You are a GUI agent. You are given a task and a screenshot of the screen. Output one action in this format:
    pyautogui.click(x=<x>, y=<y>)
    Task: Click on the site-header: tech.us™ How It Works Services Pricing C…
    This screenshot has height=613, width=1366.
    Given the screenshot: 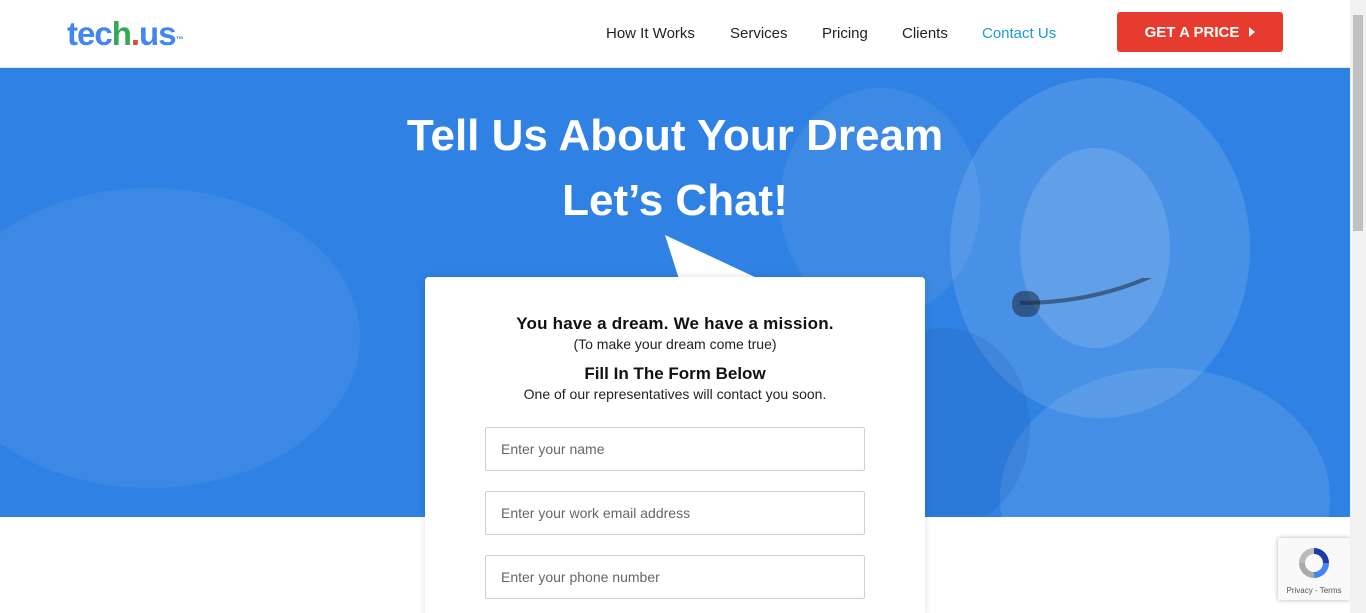 What is the action you would take?
    pyautogui.click(x=675, y=34)
    